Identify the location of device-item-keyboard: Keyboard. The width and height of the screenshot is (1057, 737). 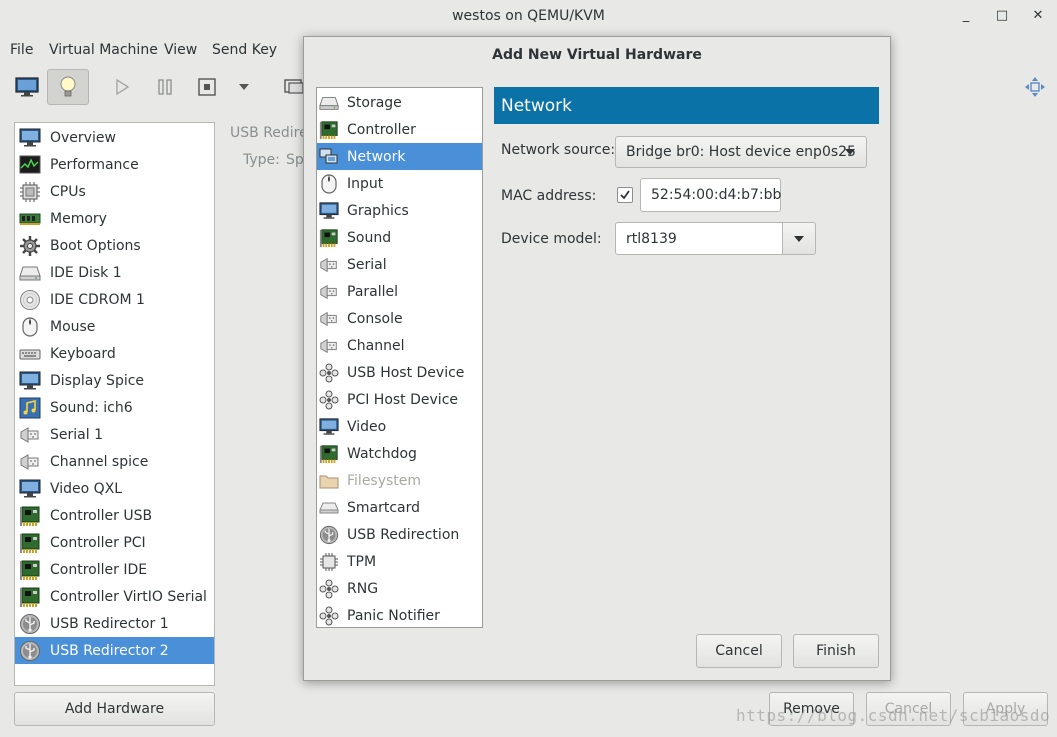
(114, 353).